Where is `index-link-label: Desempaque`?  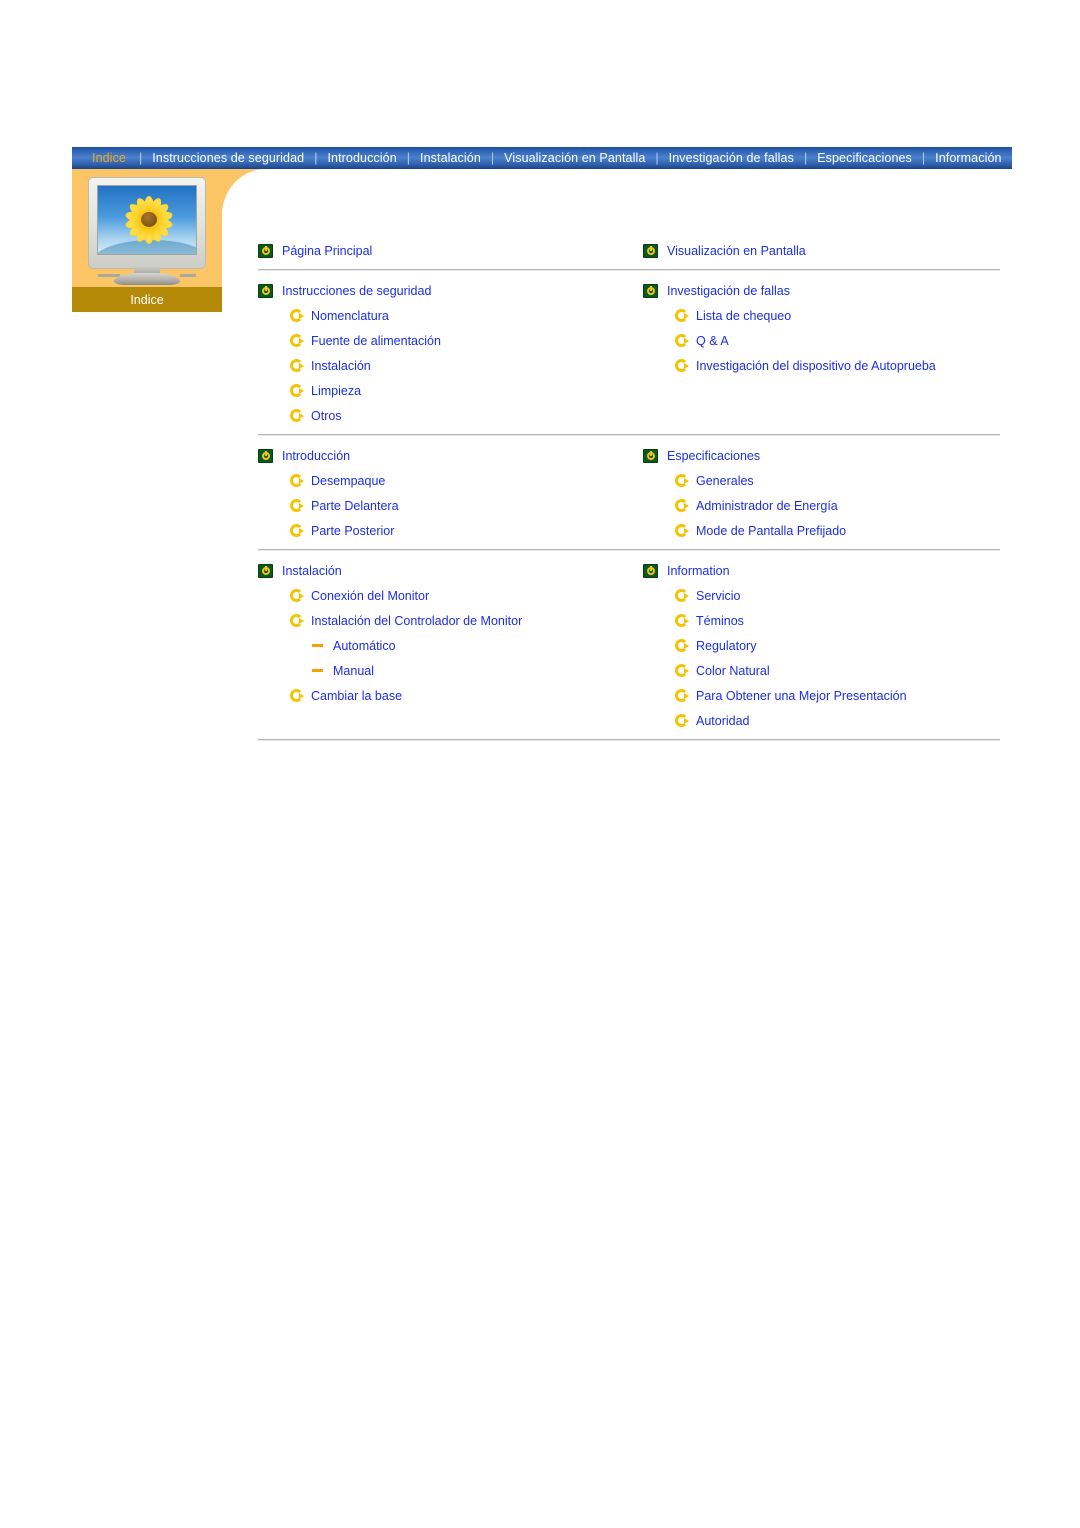
index-link-label: Desempaque is located at coordinates (348, 481).